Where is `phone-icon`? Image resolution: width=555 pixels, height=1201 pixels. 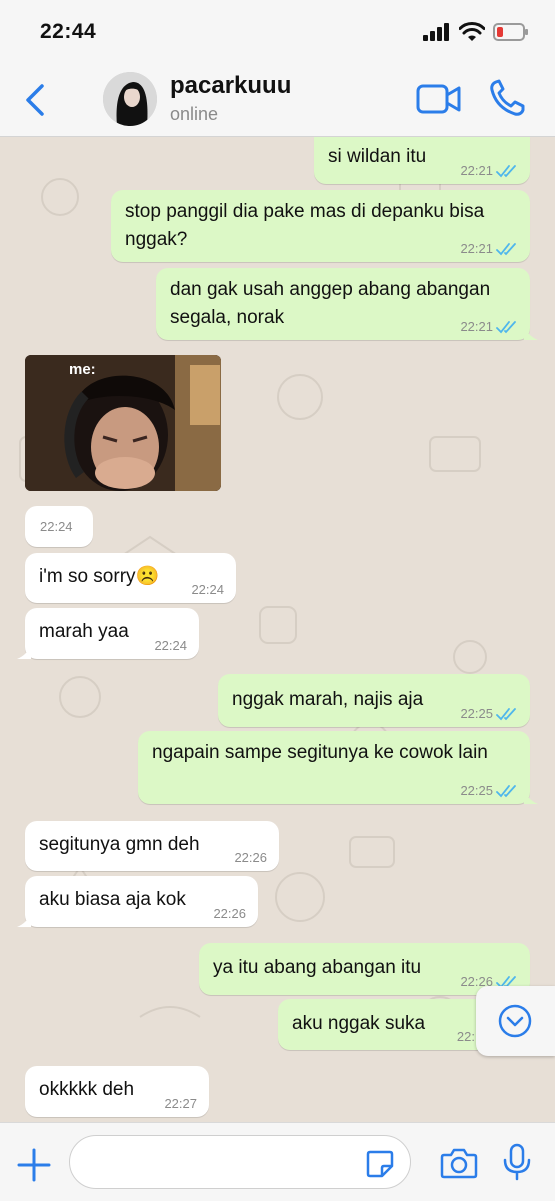
phone-icon is located at coordinates (507, 97).